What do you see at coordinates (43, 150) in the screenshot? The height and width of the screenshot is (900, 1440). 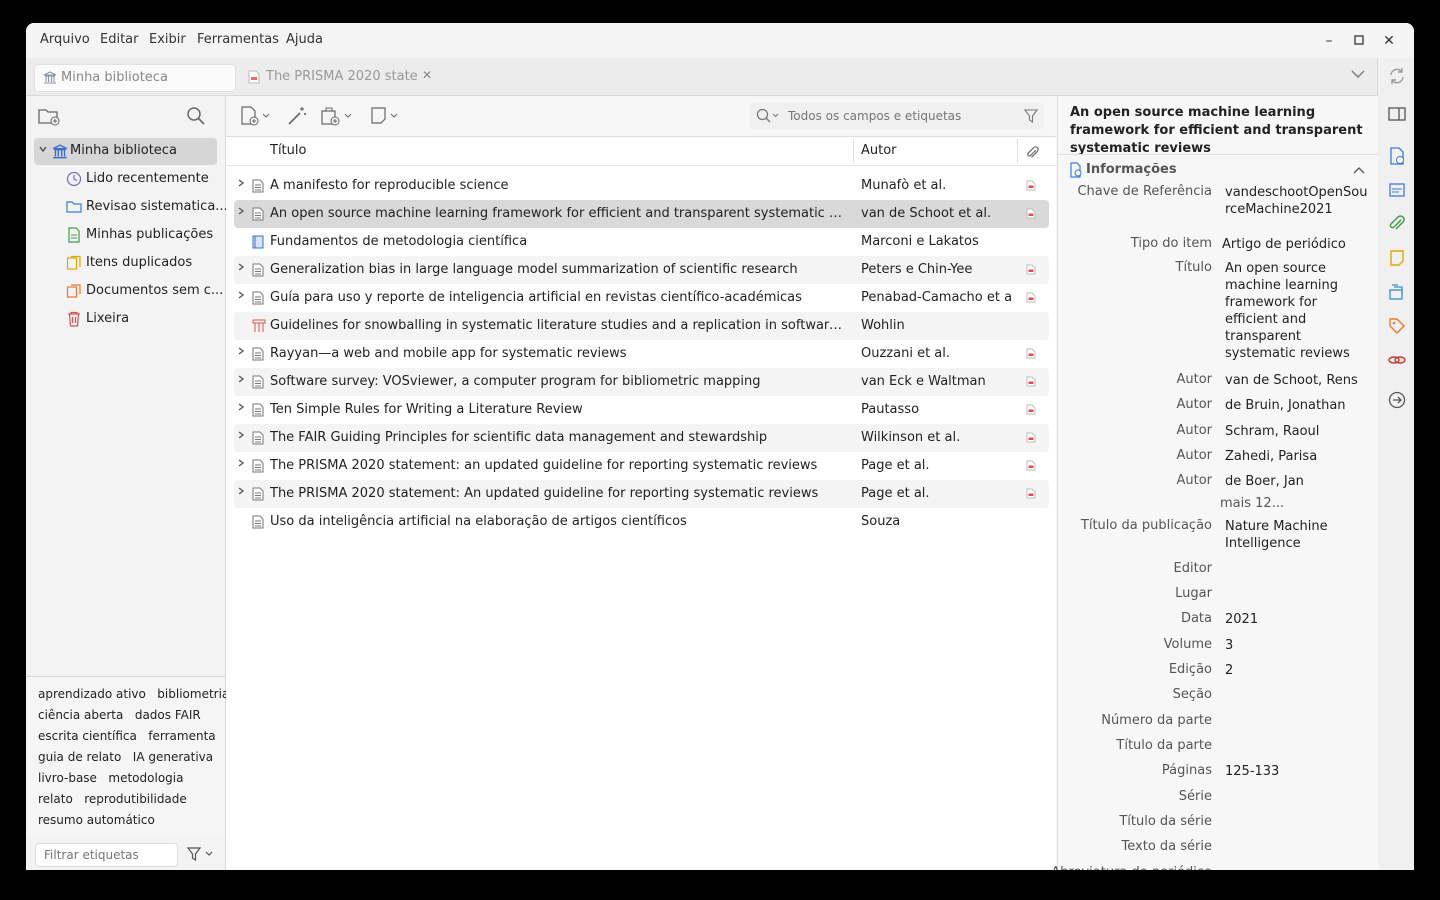 I see `chevron-down-icon` at bounding box center [43, 150].